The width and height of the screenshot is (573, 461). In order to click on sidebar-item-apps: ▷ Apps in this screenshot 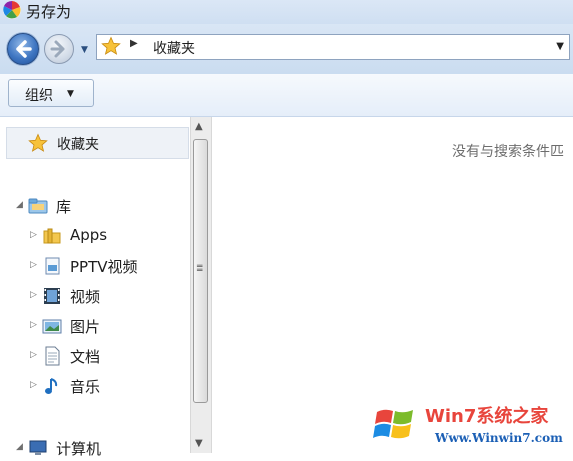, I will do `click(108, 236)`.